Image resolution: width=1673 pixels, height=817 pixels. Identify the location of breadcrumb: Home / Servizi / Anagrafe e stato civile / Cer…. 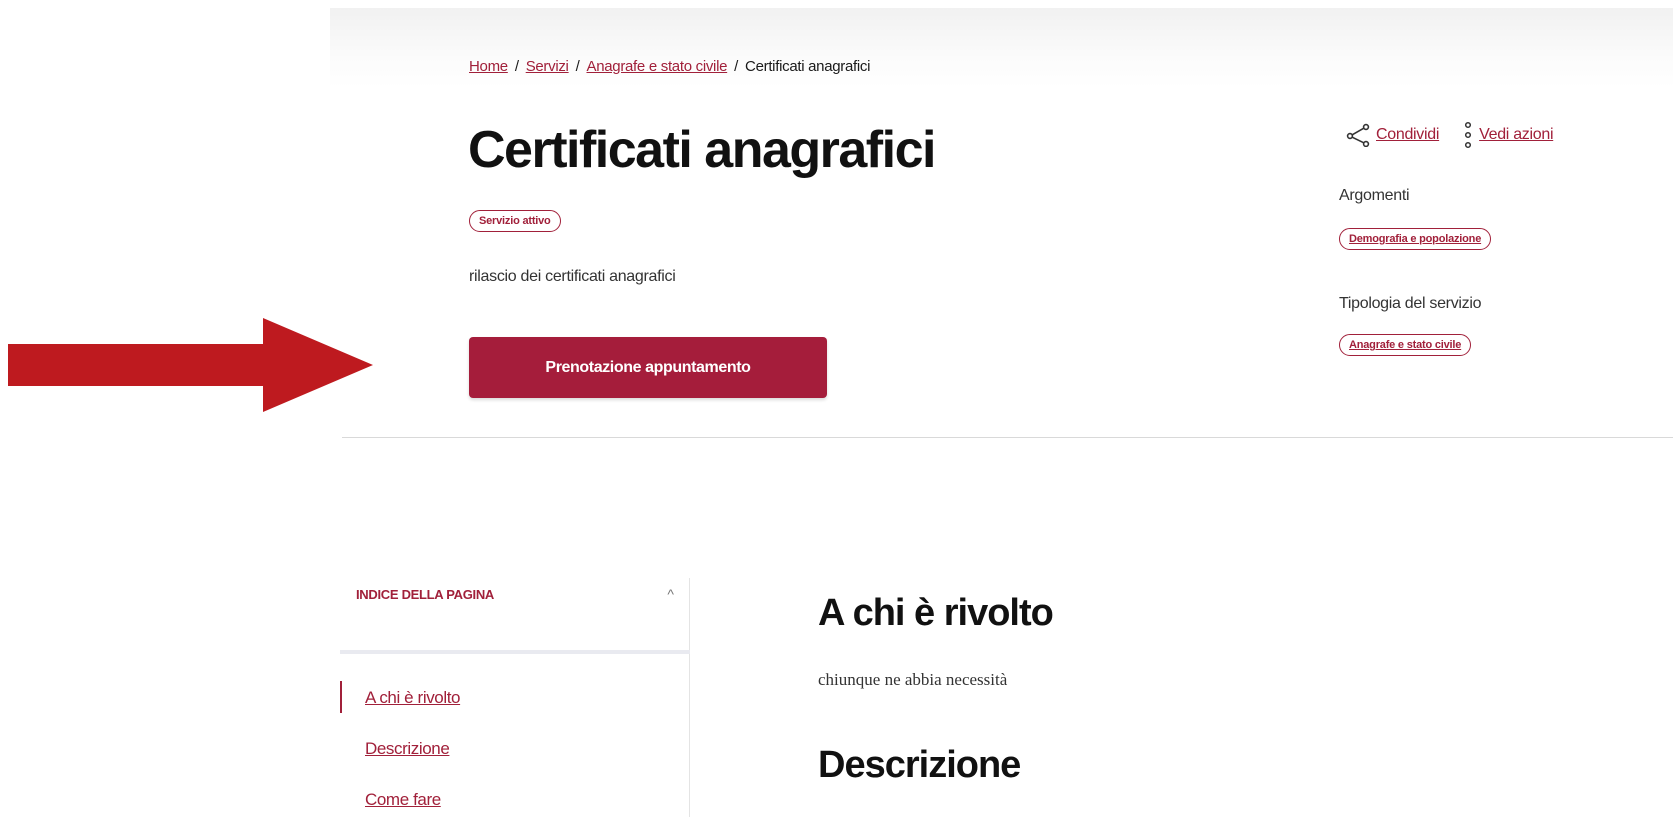
(669, 66).